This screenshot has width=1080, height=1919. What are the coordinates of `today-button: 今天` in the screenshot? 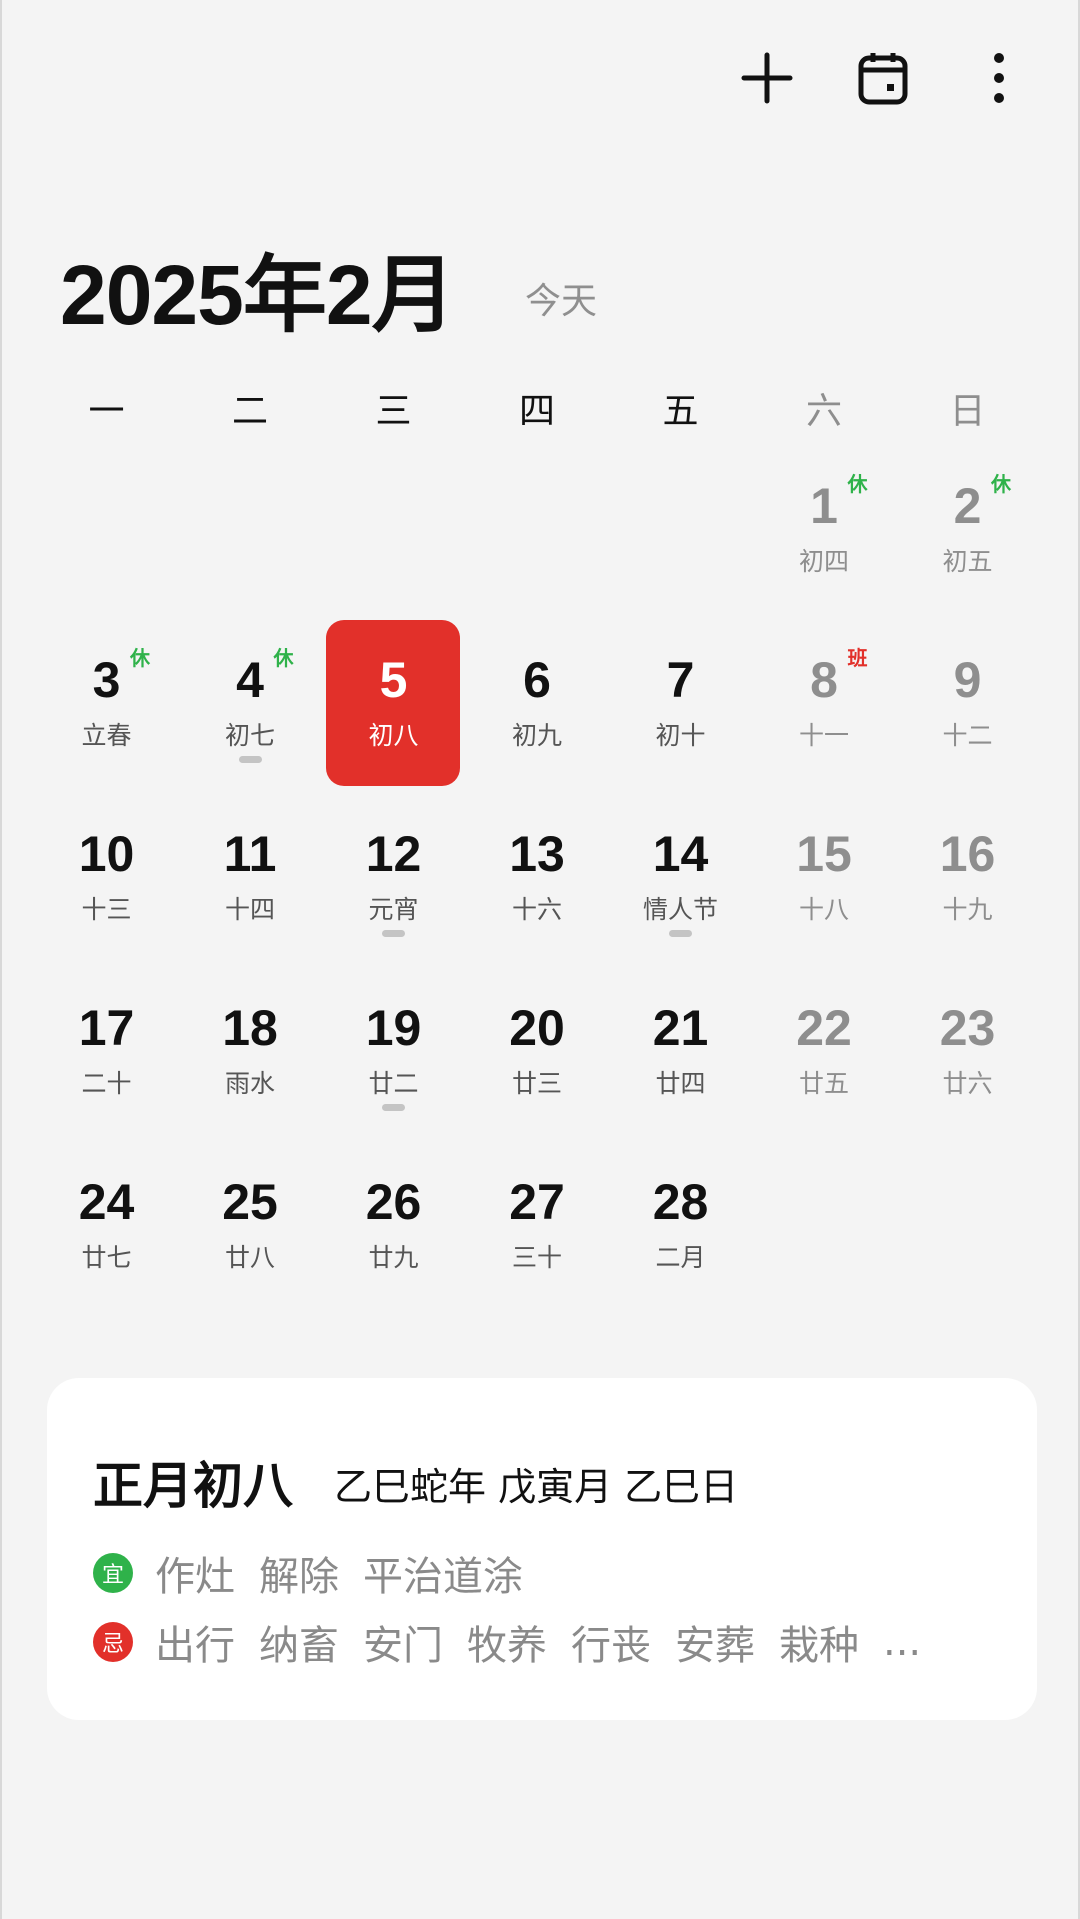 It's located at (561, 298).